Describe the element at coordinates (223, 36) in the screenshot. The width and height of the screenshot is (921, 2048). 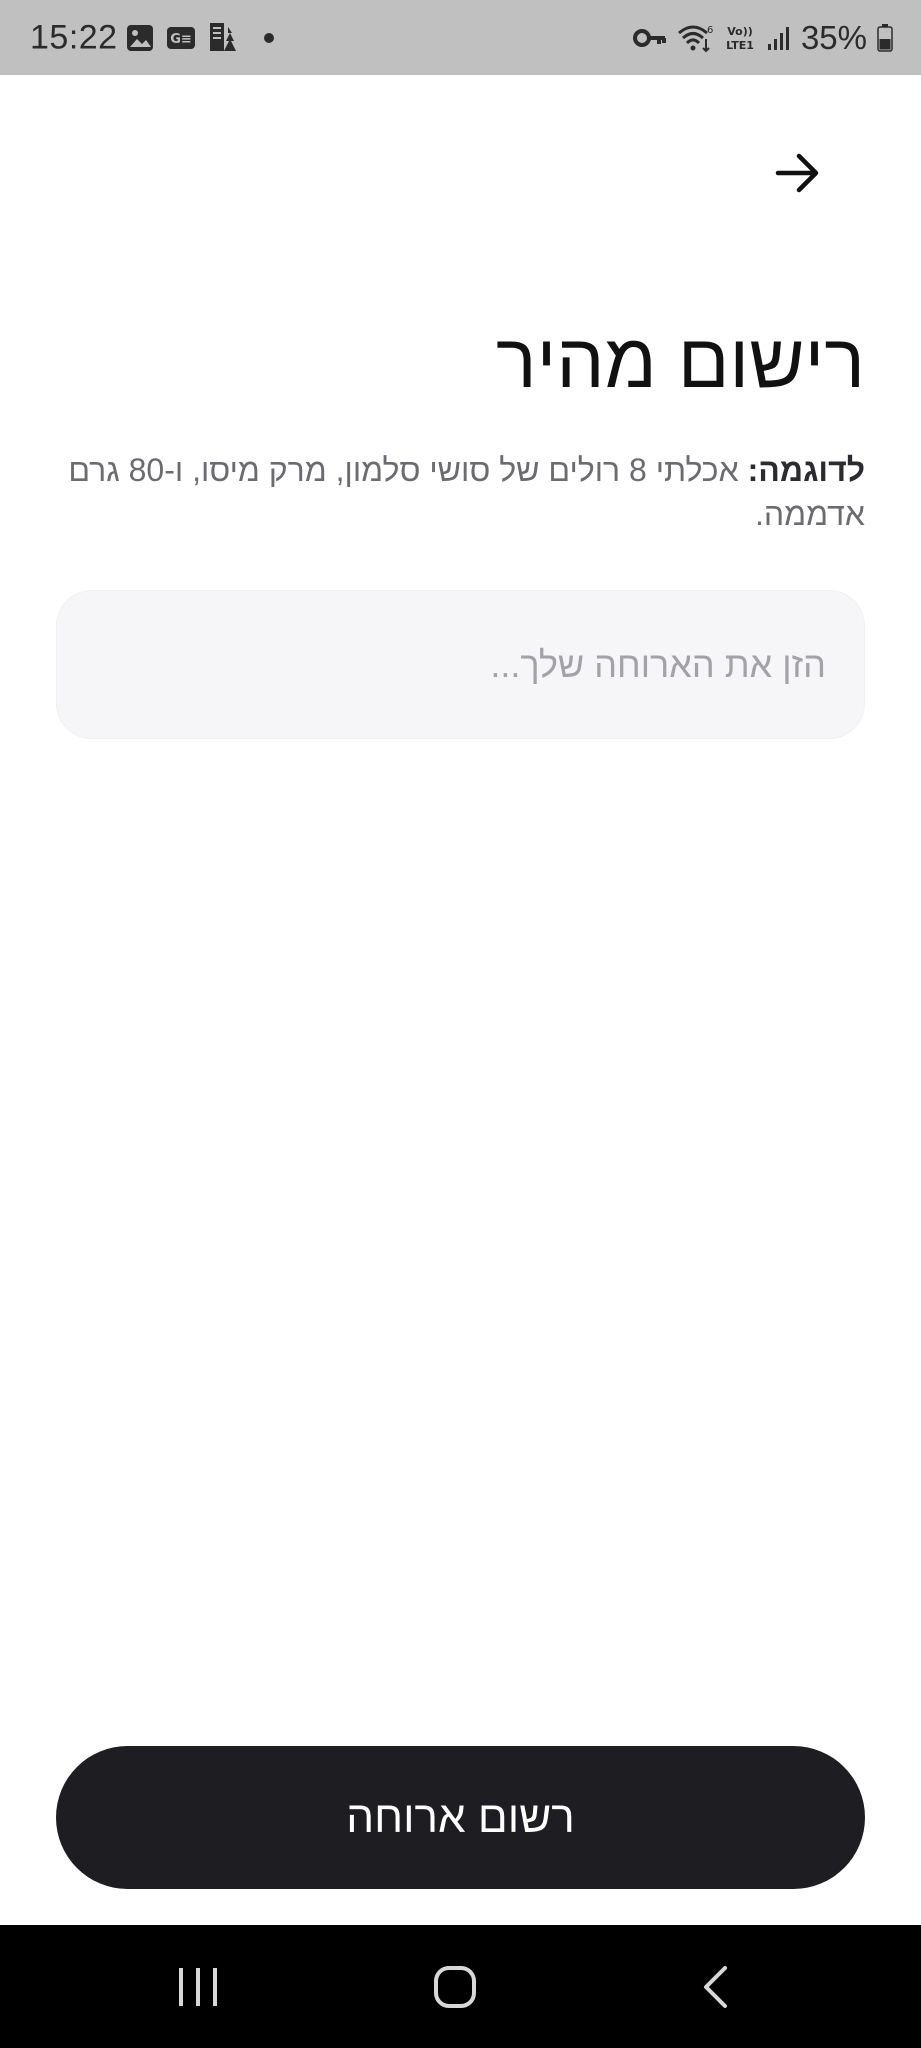
I see `news-icon` at that location.